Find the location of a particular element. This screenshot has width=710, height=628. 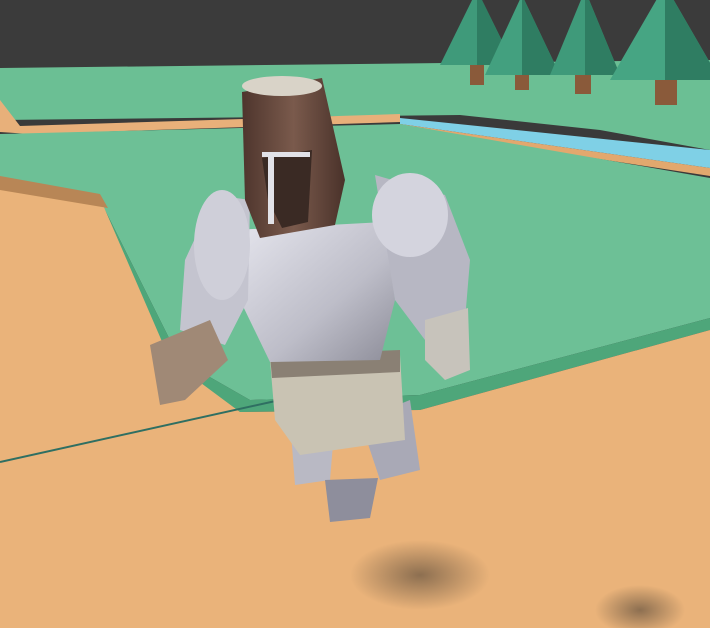

knight-visor-slit is located at coordinates (271, 189).